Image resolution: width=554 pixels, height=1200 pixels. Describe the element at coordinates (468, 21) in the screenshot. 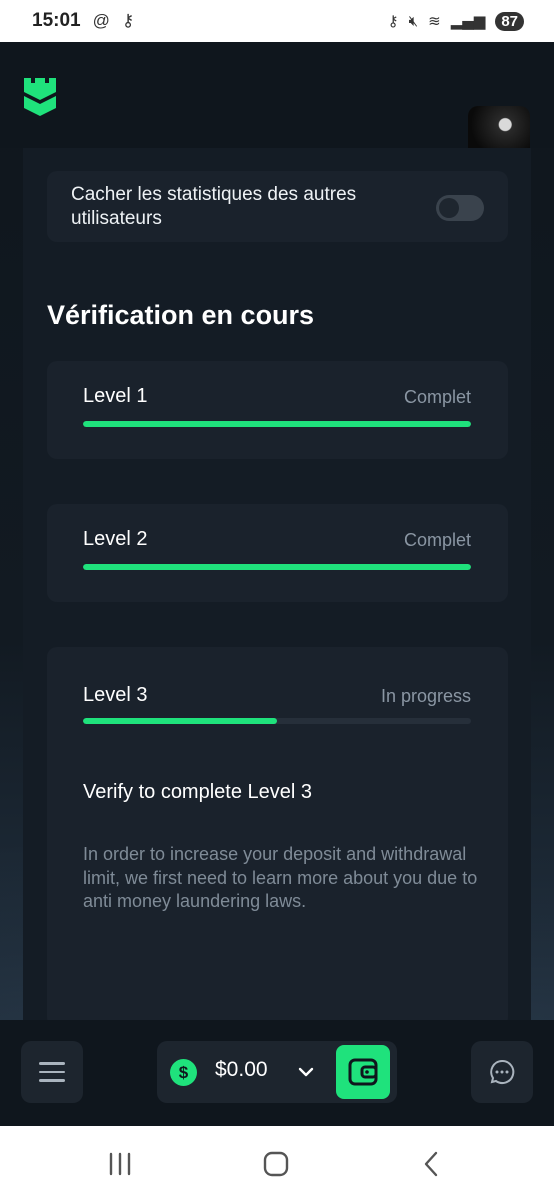

I see `signal-icon: ▂▄▆` at that location.